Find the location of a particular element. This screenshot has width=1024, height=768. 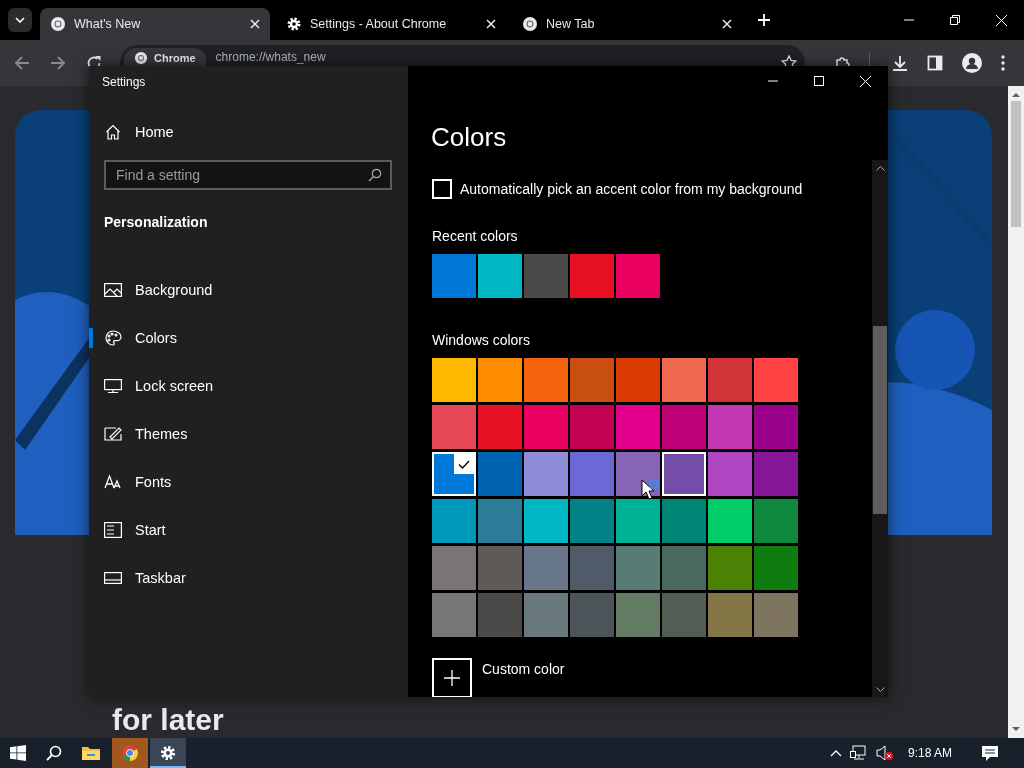

nav-item: Themes is located at coordinates (248, 434).